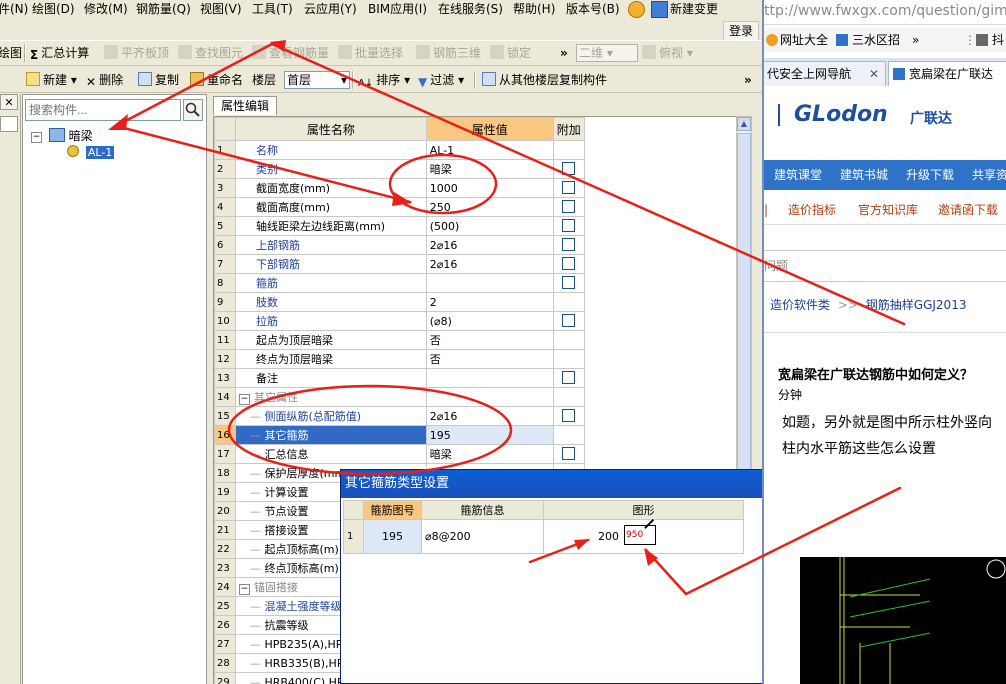 The width and height of the screenshot is (1006, 684). Describe the element at coordinates (659, 9) in the screenshot. I see `globe-icon` at that location.